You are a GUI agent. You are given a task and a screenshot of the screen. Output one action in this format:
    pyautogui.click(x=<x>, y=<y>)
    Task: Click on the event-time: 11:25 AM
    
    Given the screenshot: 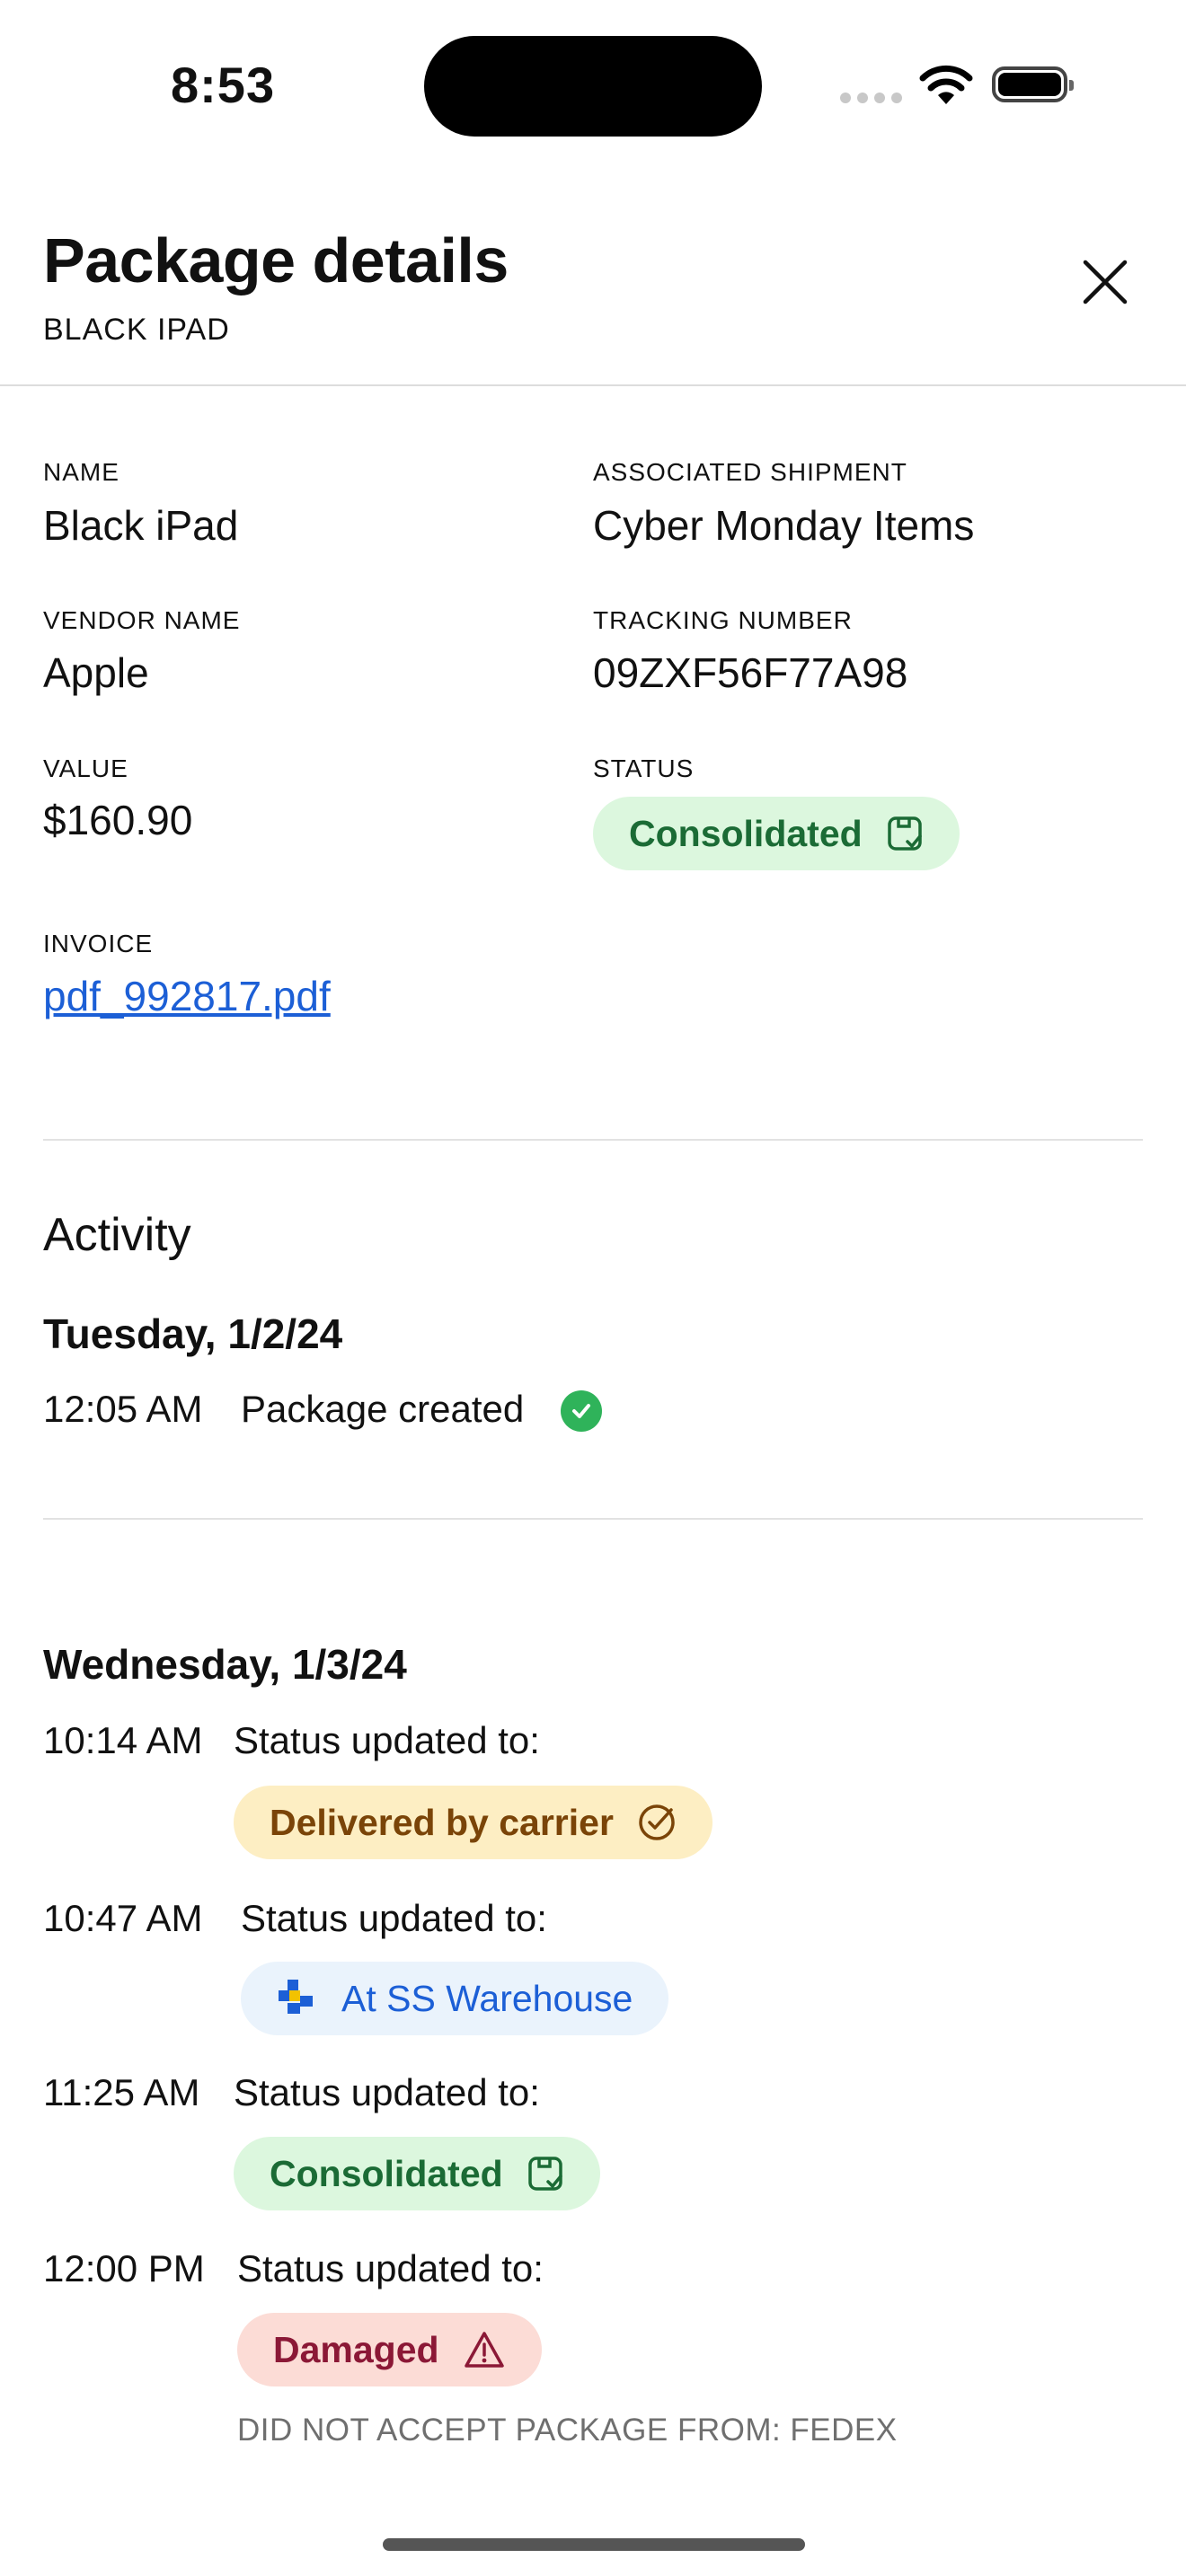 What is the action you would take?
    pyautogui.click(x=122, y=2092)
    